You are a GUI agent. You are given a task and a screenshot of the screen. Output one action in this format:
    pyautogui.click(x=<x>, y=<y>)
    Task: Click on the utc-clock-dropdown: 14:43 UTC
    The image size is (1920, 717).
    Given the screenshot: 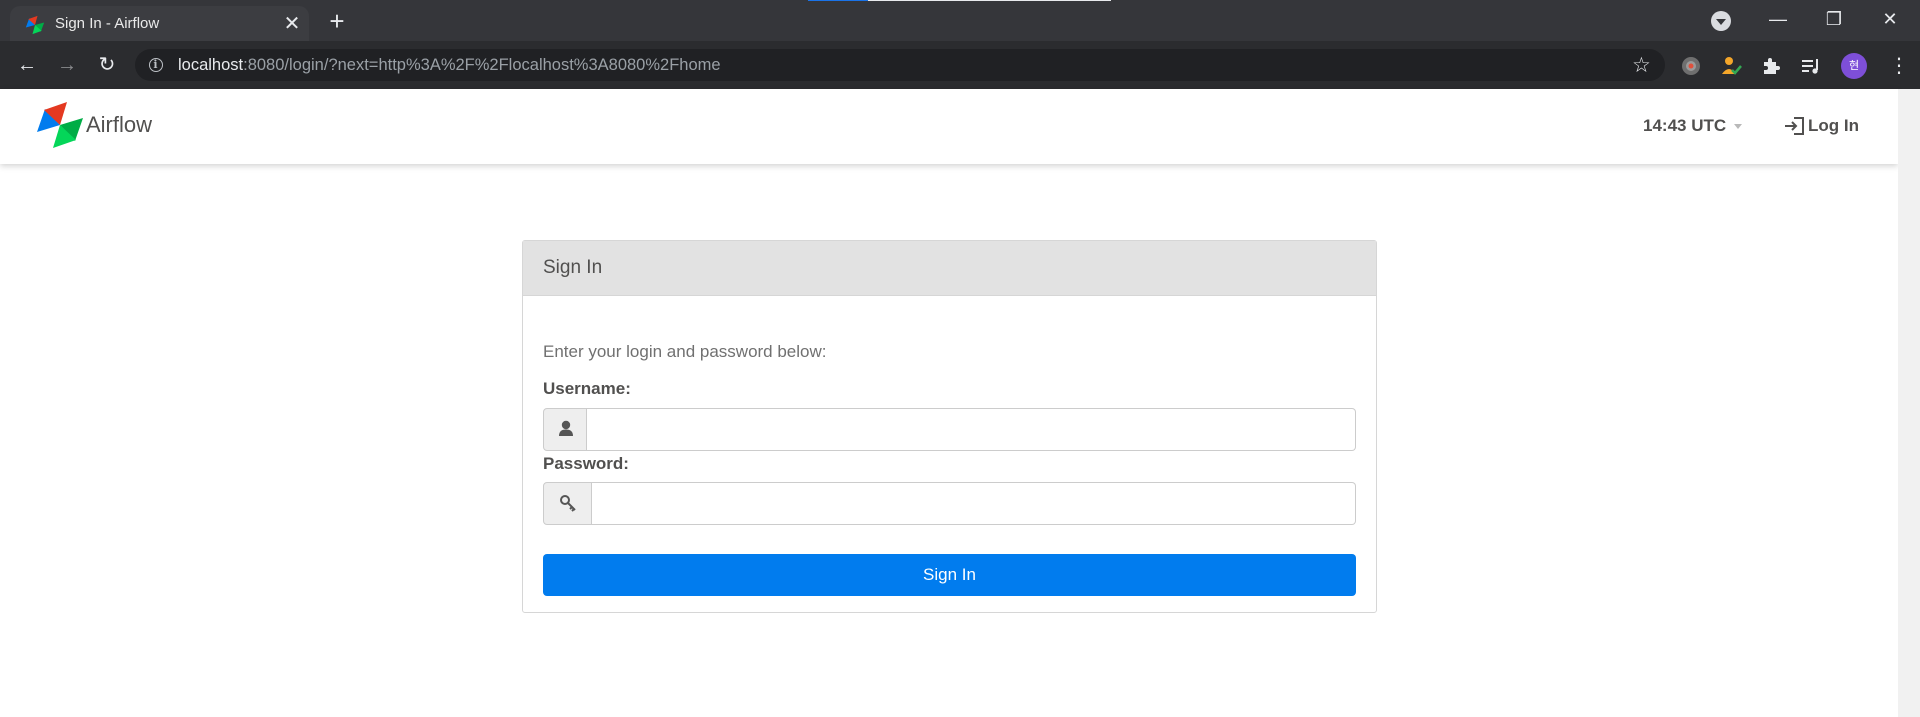 What is the action you would take?
    pyautogui.click(x=1693, y=126)
    